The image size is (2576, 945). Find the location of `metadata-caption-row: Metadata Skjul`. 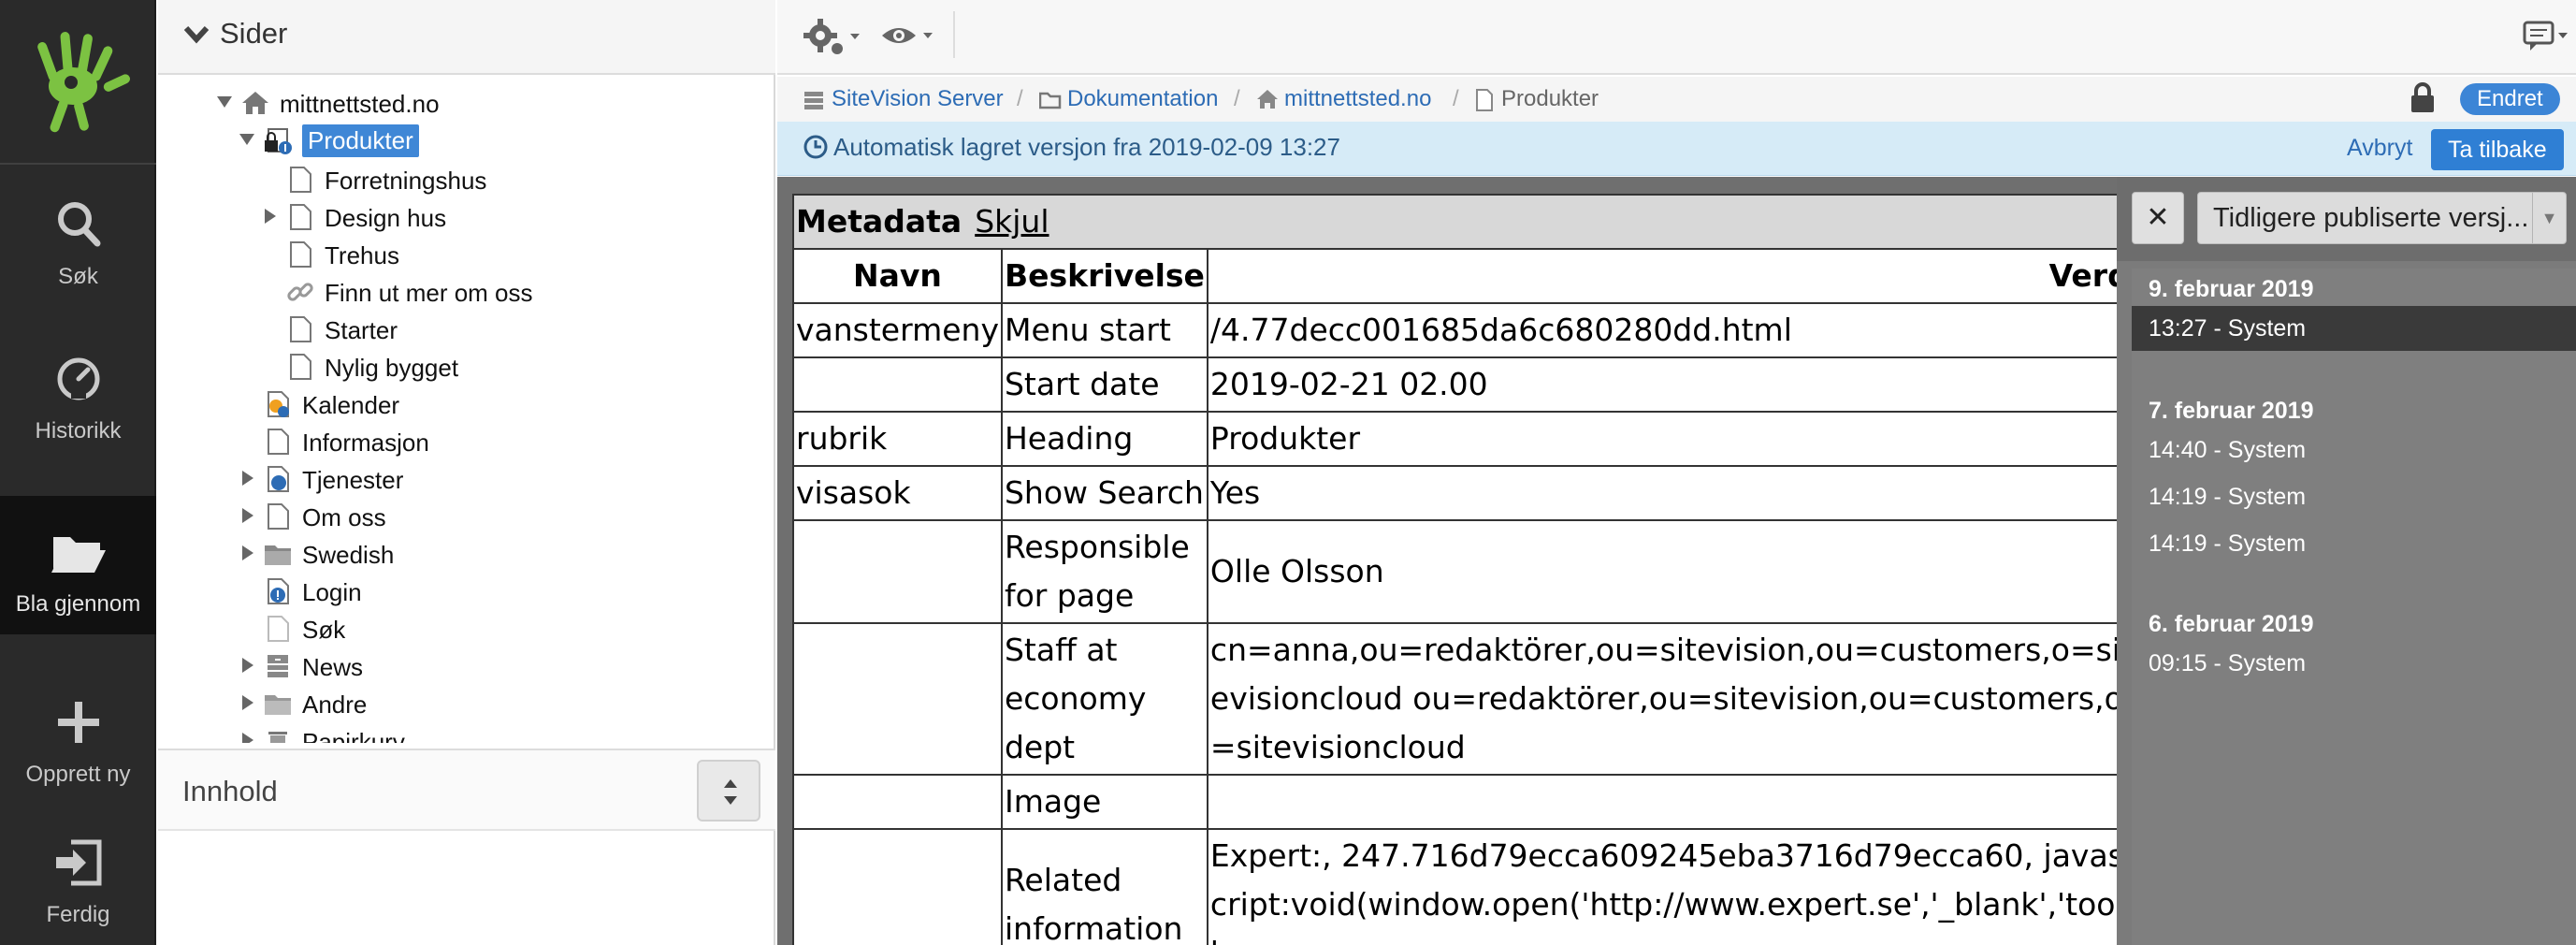

metadata-caption-row: Metadata Skjul is located at coordinates (1468, 222).